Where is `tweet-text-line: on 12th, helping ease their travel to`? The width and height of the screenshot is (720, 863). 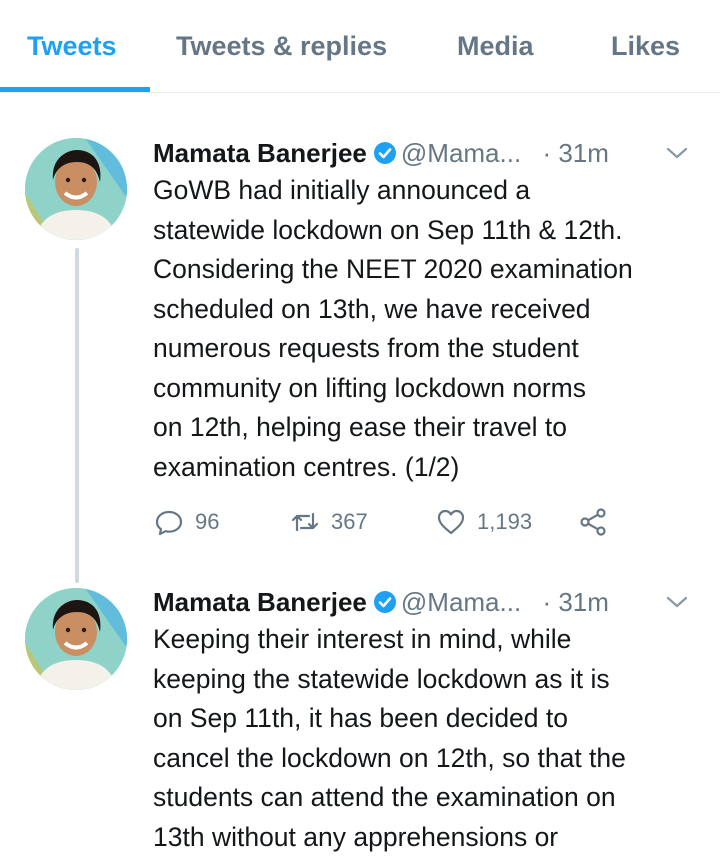 tweet-text-line: on 12th, helping ease their travel to is located at coordinates (360, 427).